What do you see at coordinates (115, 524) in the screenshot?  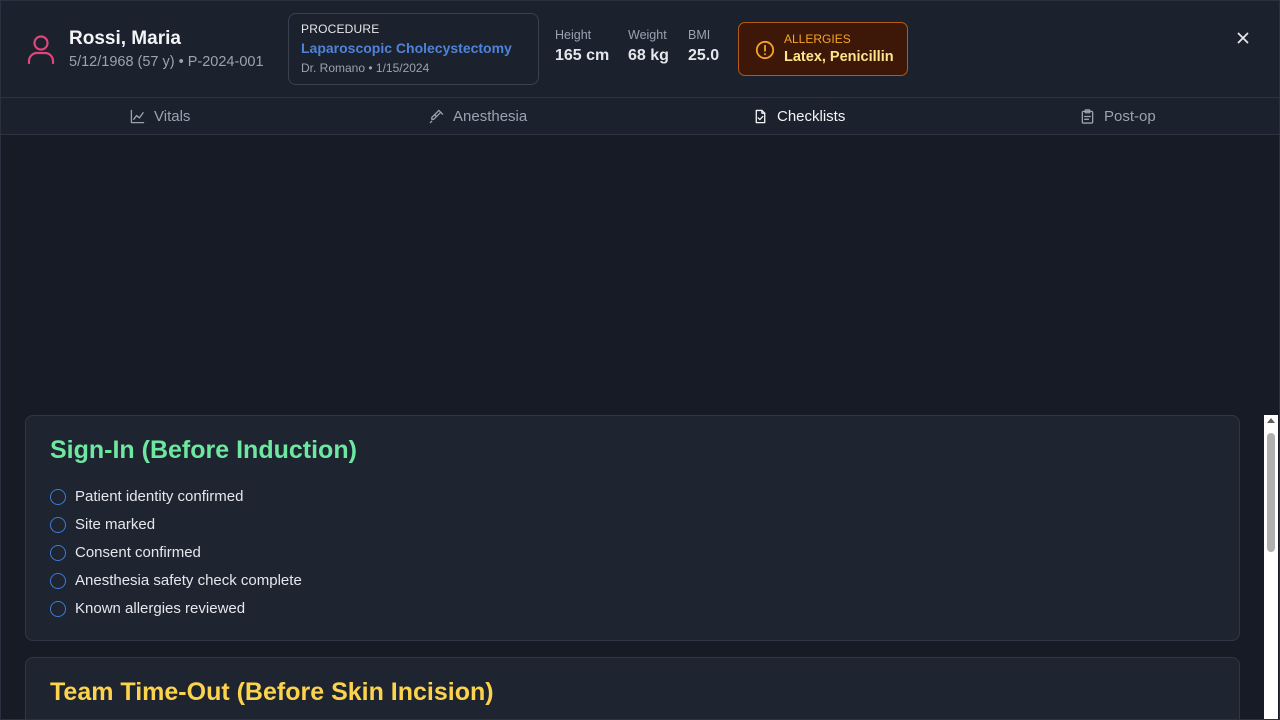 I see `checklist-item-label: Site marked` at bounding box center [115, 524].